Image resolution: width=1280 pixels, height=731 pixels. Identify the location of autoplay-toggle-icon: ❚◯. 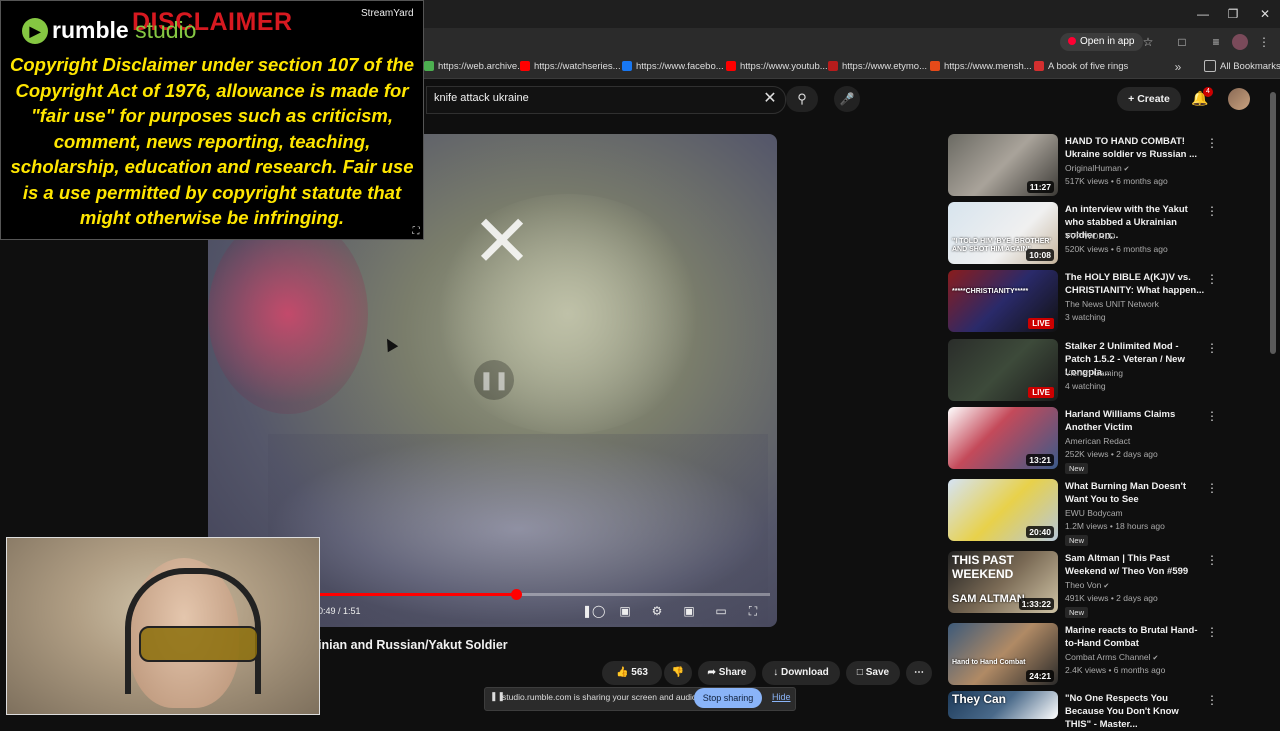
(593, 611).